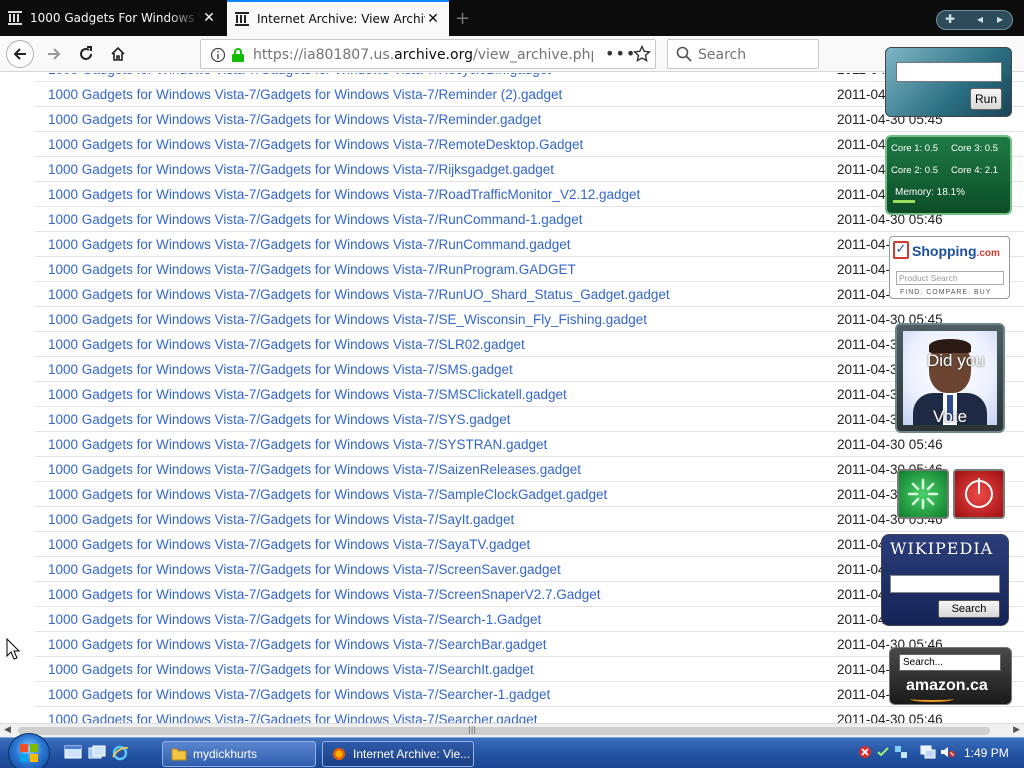  What do you see at coordinates (914, 148) in the screenshot?
I see `core-1-usage: Core 1: 0.5` at bounding box center [914, 148].